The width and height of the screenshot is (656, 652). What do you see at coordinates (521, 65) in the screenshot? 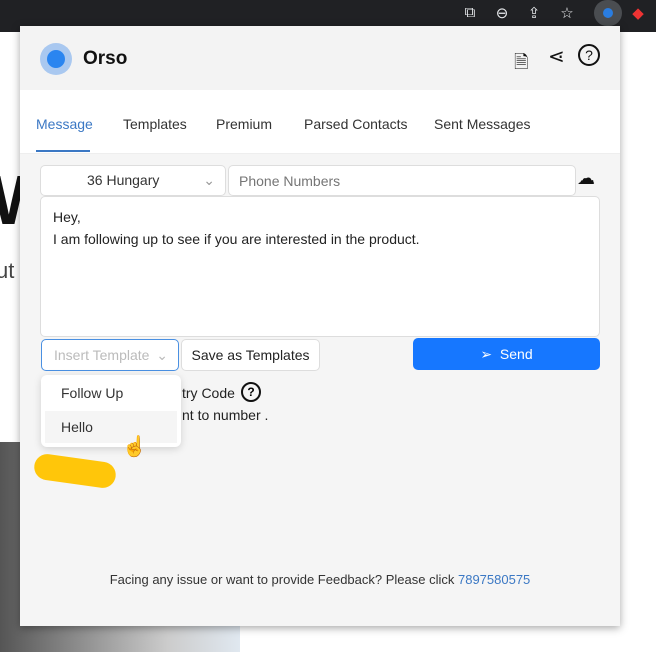
I see `save-file-icon: 🗎` at bounding box center [521, 65].